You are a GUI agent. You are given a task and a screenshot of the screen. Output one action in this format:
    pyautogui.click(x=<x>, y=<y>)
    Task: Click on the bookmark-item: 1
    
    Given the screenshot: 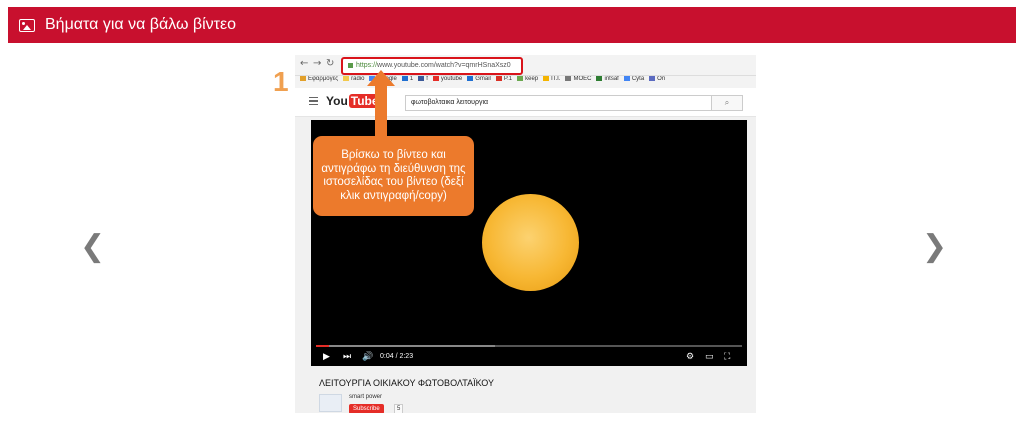 What is the action you would take?
    pyautogui.click(x=407, y=79)
    